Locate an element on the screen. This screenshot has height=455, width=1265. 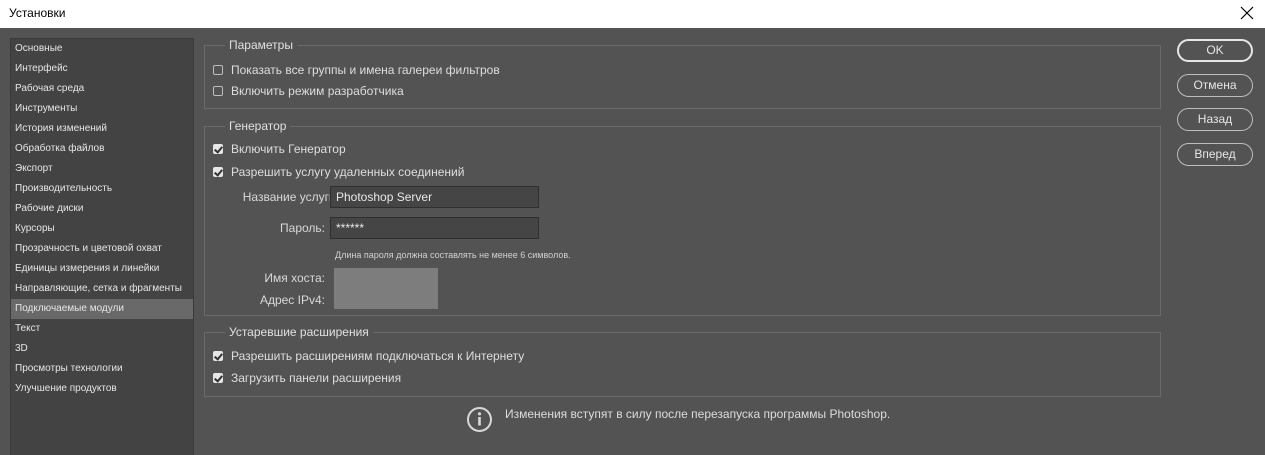
sidebar-item: 3D is located at coordinates (102, 349).